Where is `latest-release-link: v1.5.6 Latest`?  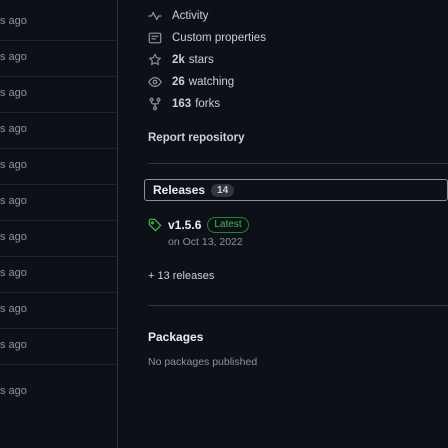 latest-release-link: v1.5.6 Latest is located at coordinates (198, 225).